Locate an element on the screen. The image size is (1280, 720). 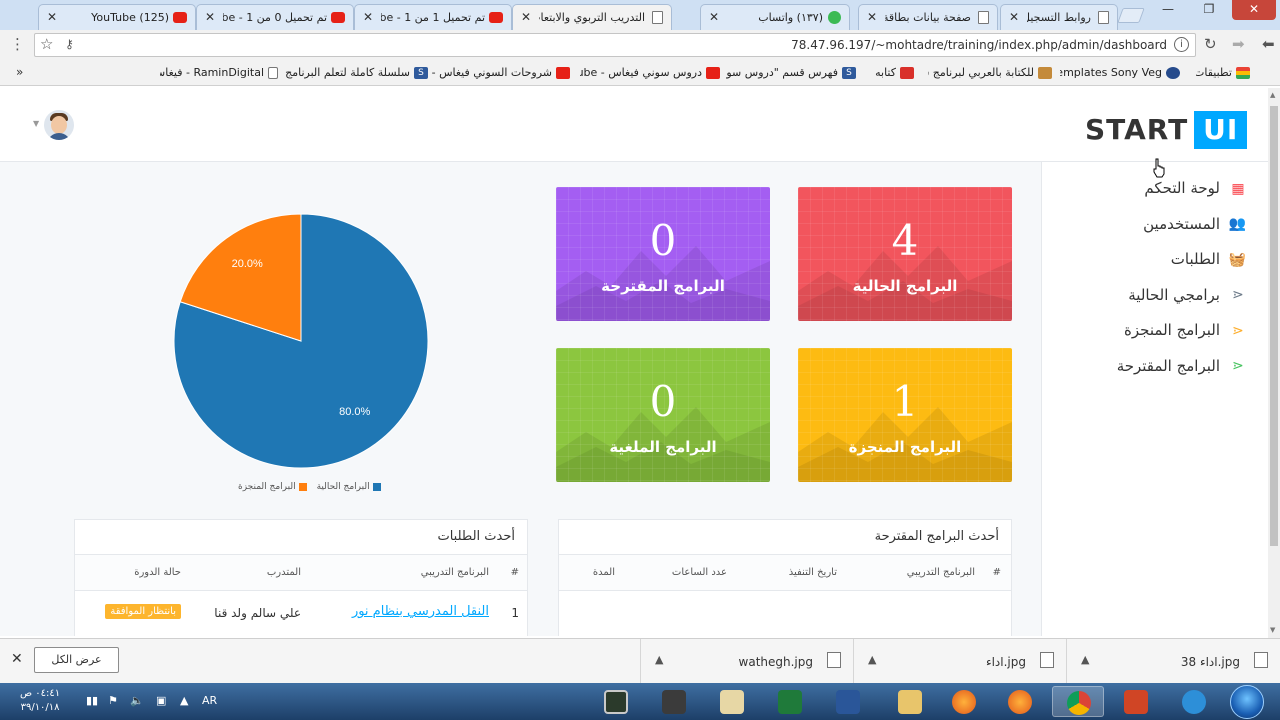
browser-tab: ✕ التدريب التربوي والابتعاث is located at coordinates (592, 17).